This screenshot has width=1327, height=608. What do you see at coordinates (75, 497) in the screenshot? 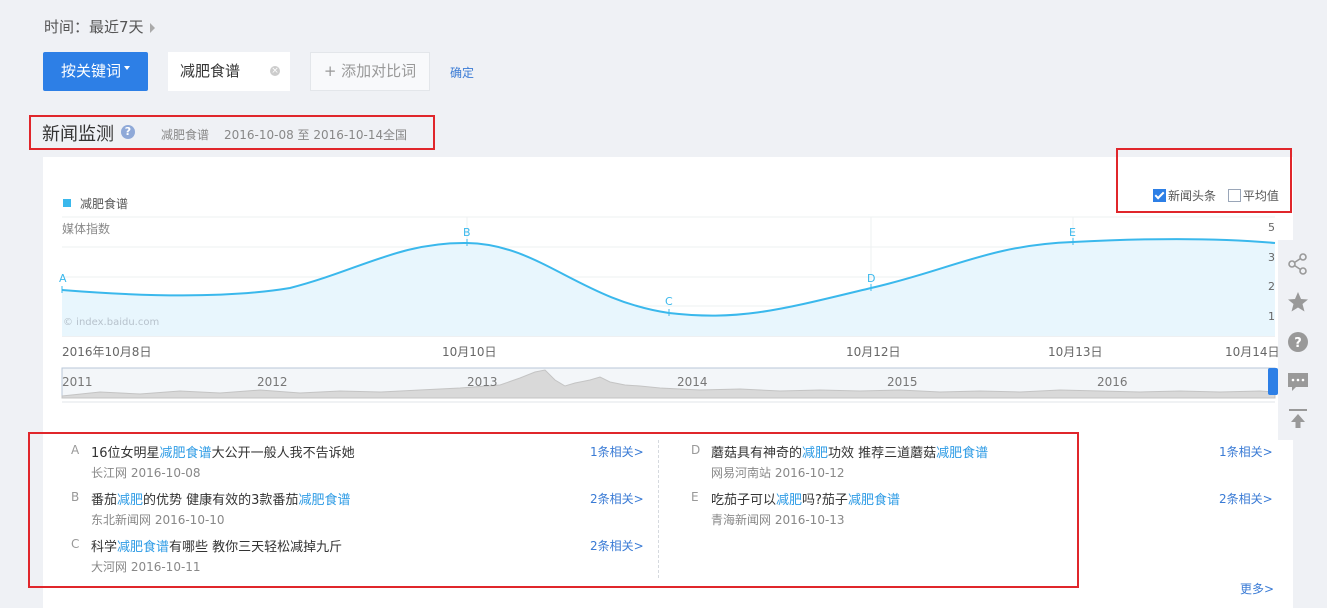
I see `news-marker-letter: B` at bounding box center [75, 497].